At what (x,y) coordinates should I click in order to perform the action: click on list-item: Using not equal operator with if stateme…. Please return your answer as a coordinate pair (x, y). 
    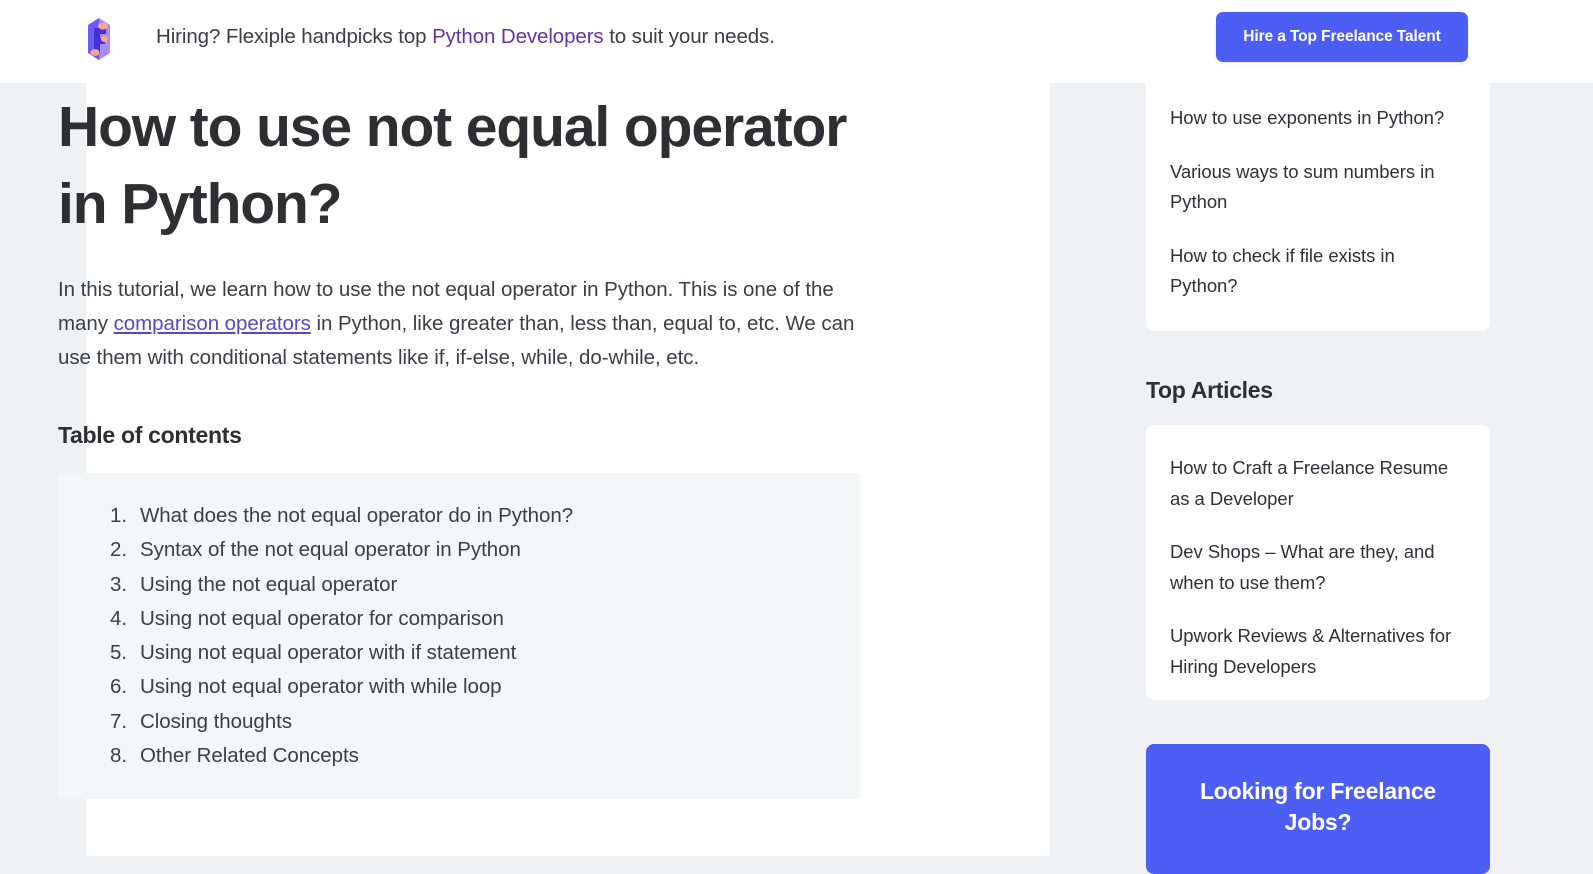
    Looking at the image, I should click on (485, 653).